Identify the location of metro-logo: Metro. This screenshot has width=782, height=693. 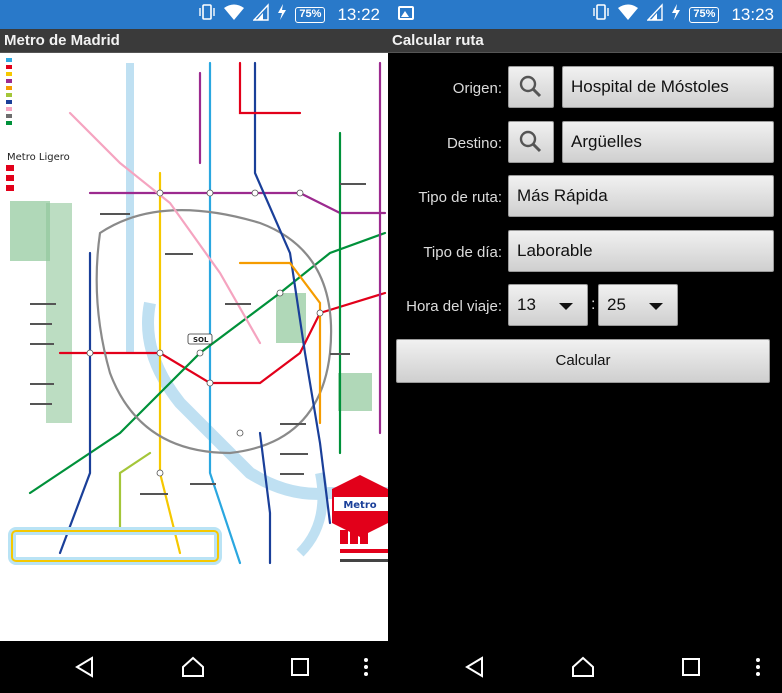
(360, 506).